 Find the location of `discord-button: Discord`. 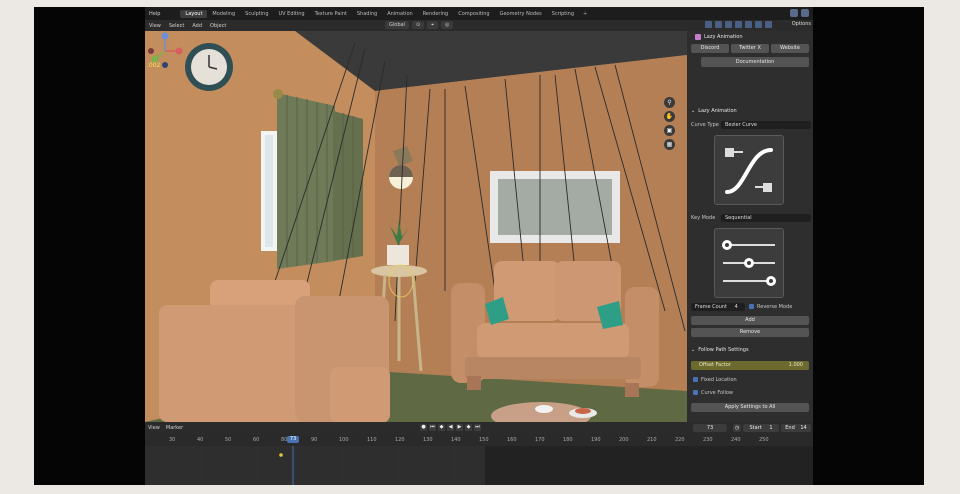

discord-button: Discord is located at coordinates (710, 48).